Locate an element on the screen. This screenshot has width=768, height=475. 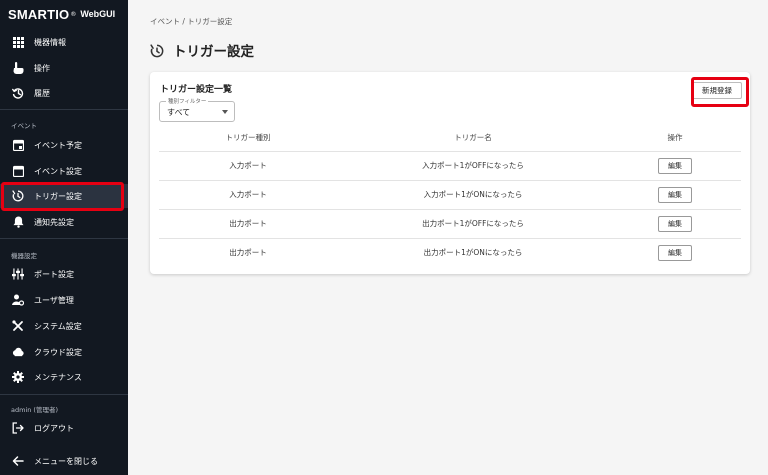
sidebar-item-label: ポート設定 is located at coordinates (54, 274).